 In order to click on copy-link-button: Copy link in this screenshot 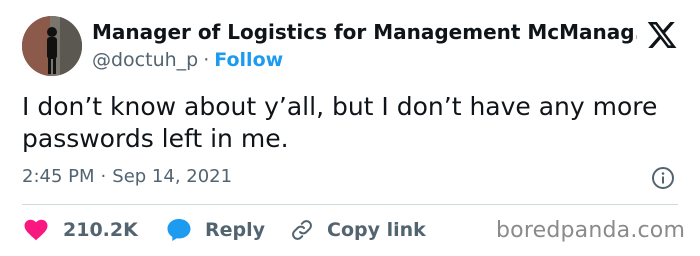, I will do `click(358, 230)`.